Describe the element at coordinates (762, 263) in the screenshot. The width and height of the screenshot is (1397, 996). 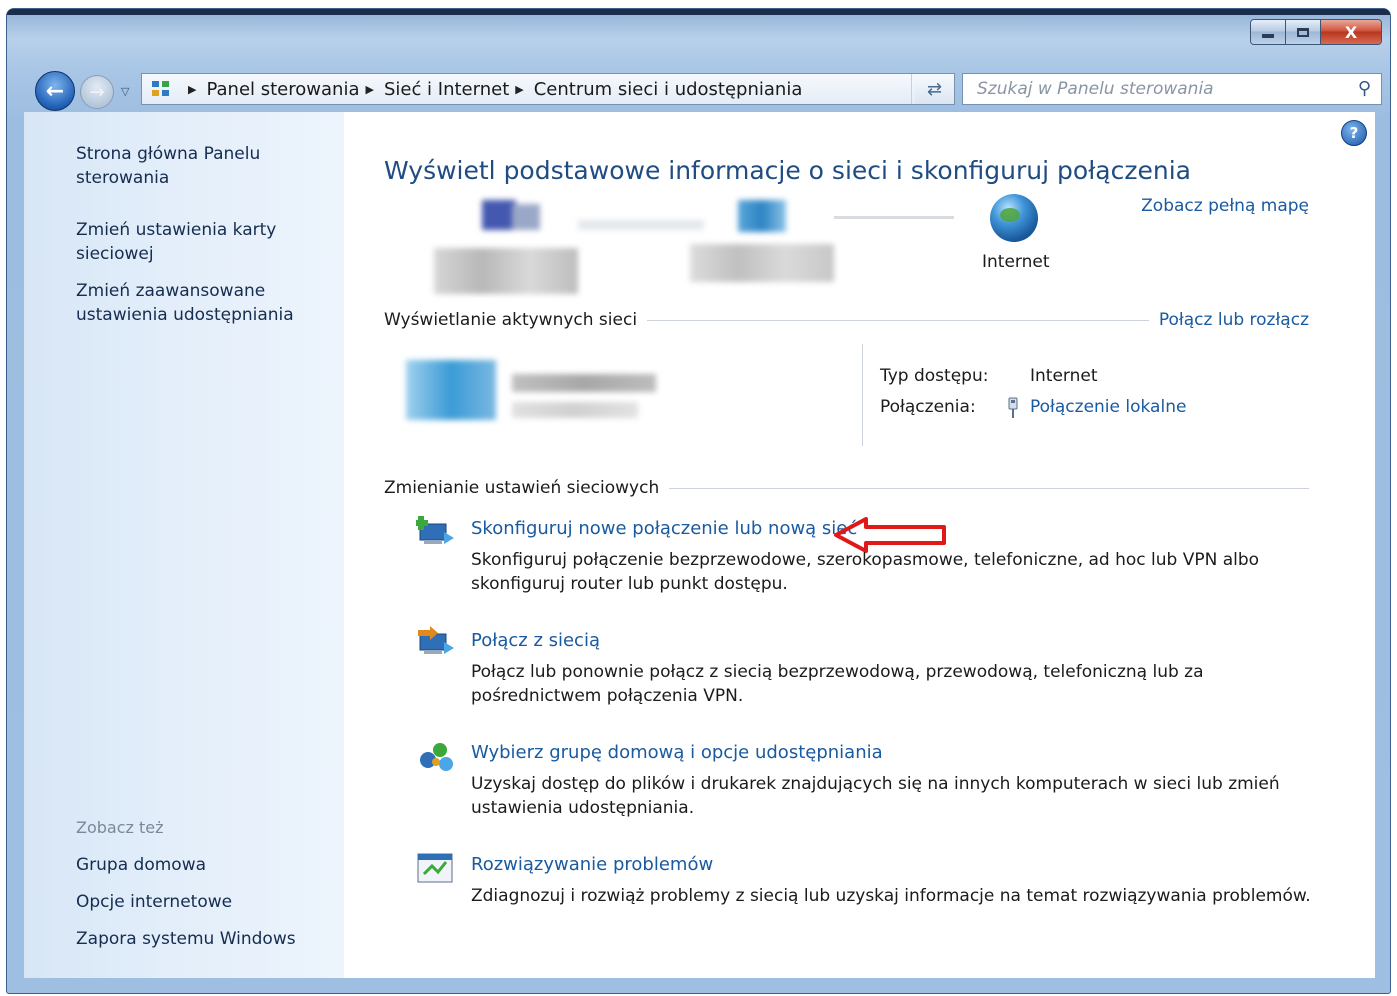
I see `network-name-blurred` at that location.